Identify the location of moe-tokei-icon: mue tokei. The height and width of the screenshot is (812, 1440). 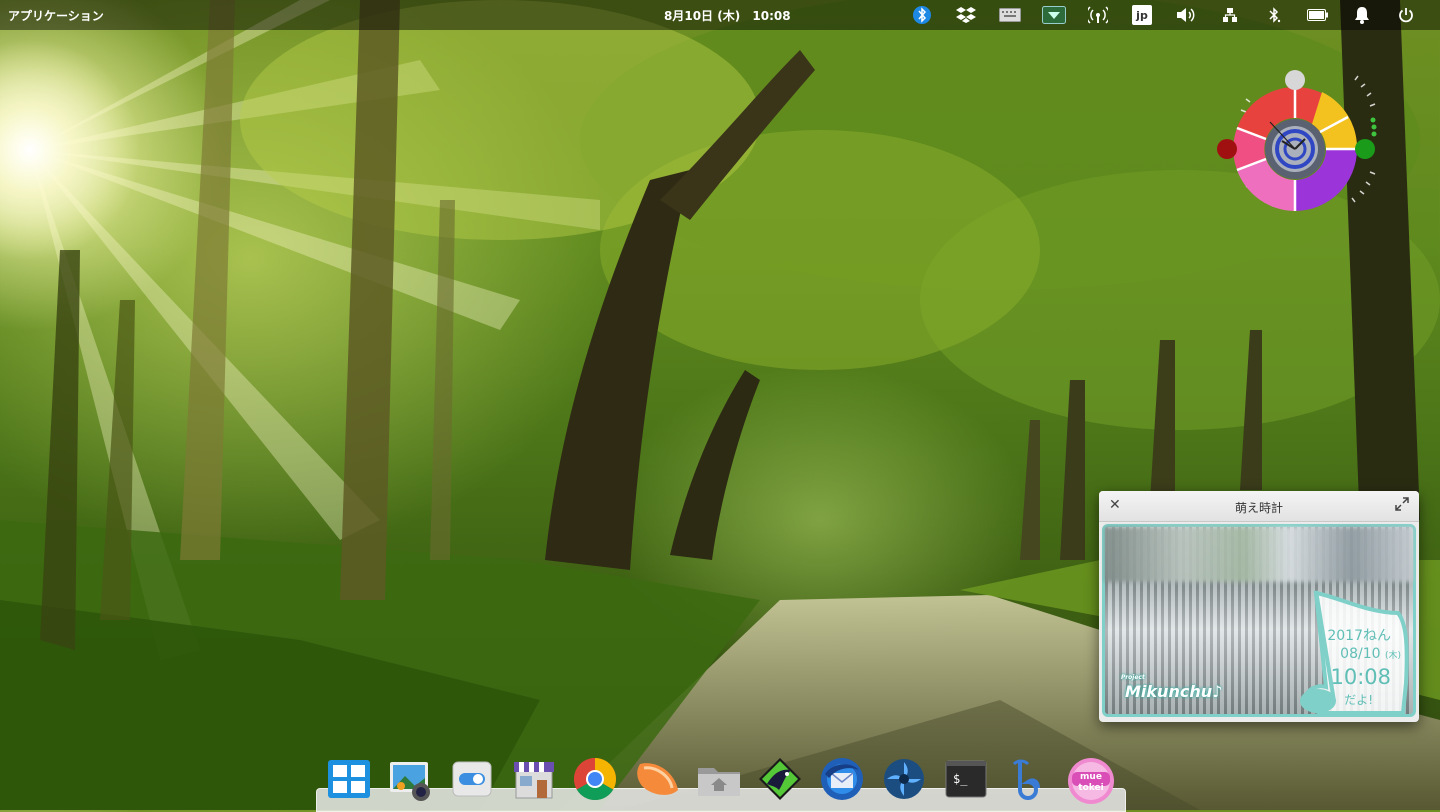
(1090, 780).